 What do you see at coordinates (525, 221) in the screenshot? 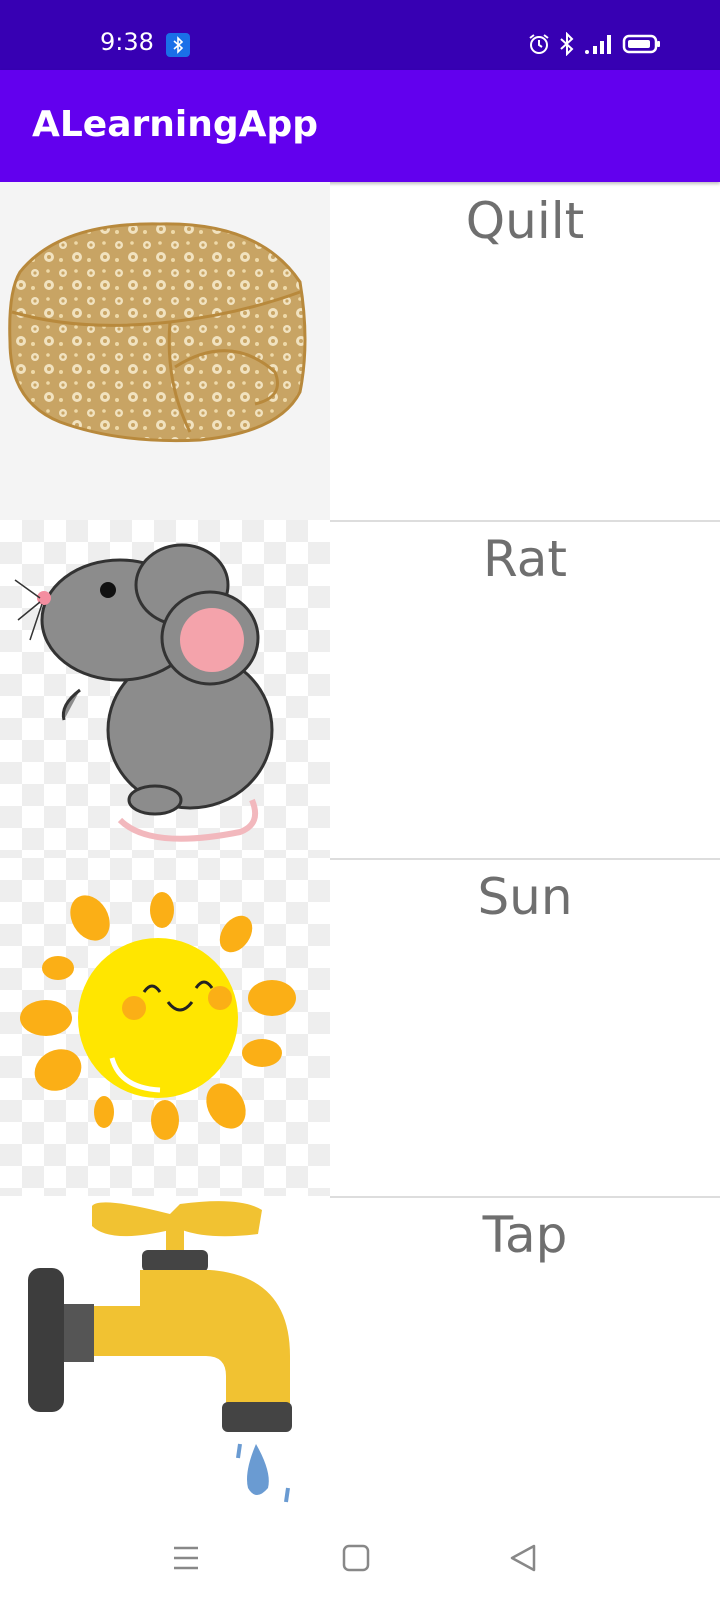
I see `item-label: Quilt` at bounding box center [525, 221].